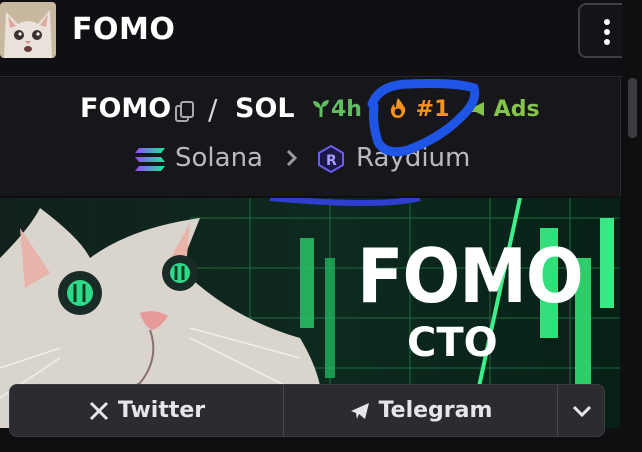 The height and width of the screenshot is (452, 642). What do you see at coordinates (161, 410) in the screenshot?
I see `twitter-label: Twitter` at bounding box center [161, 410].